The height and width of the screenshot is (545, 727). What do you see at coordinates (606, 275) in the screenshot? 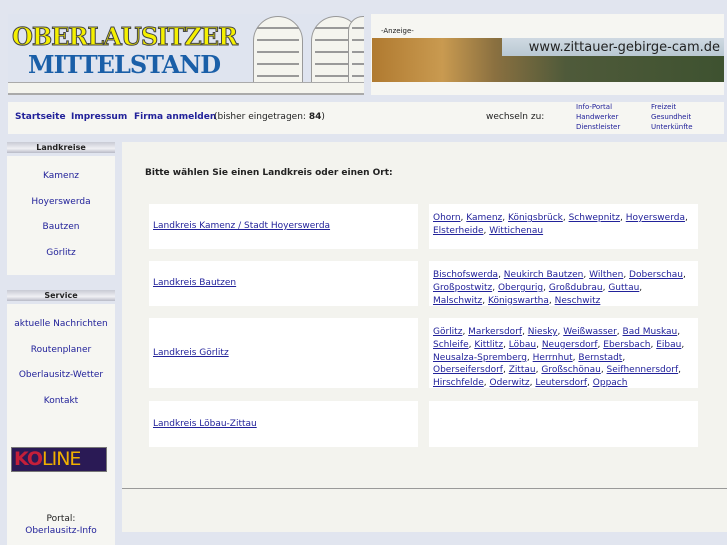
I see `place-link: Wilthen` at bounding box center [606, 275].